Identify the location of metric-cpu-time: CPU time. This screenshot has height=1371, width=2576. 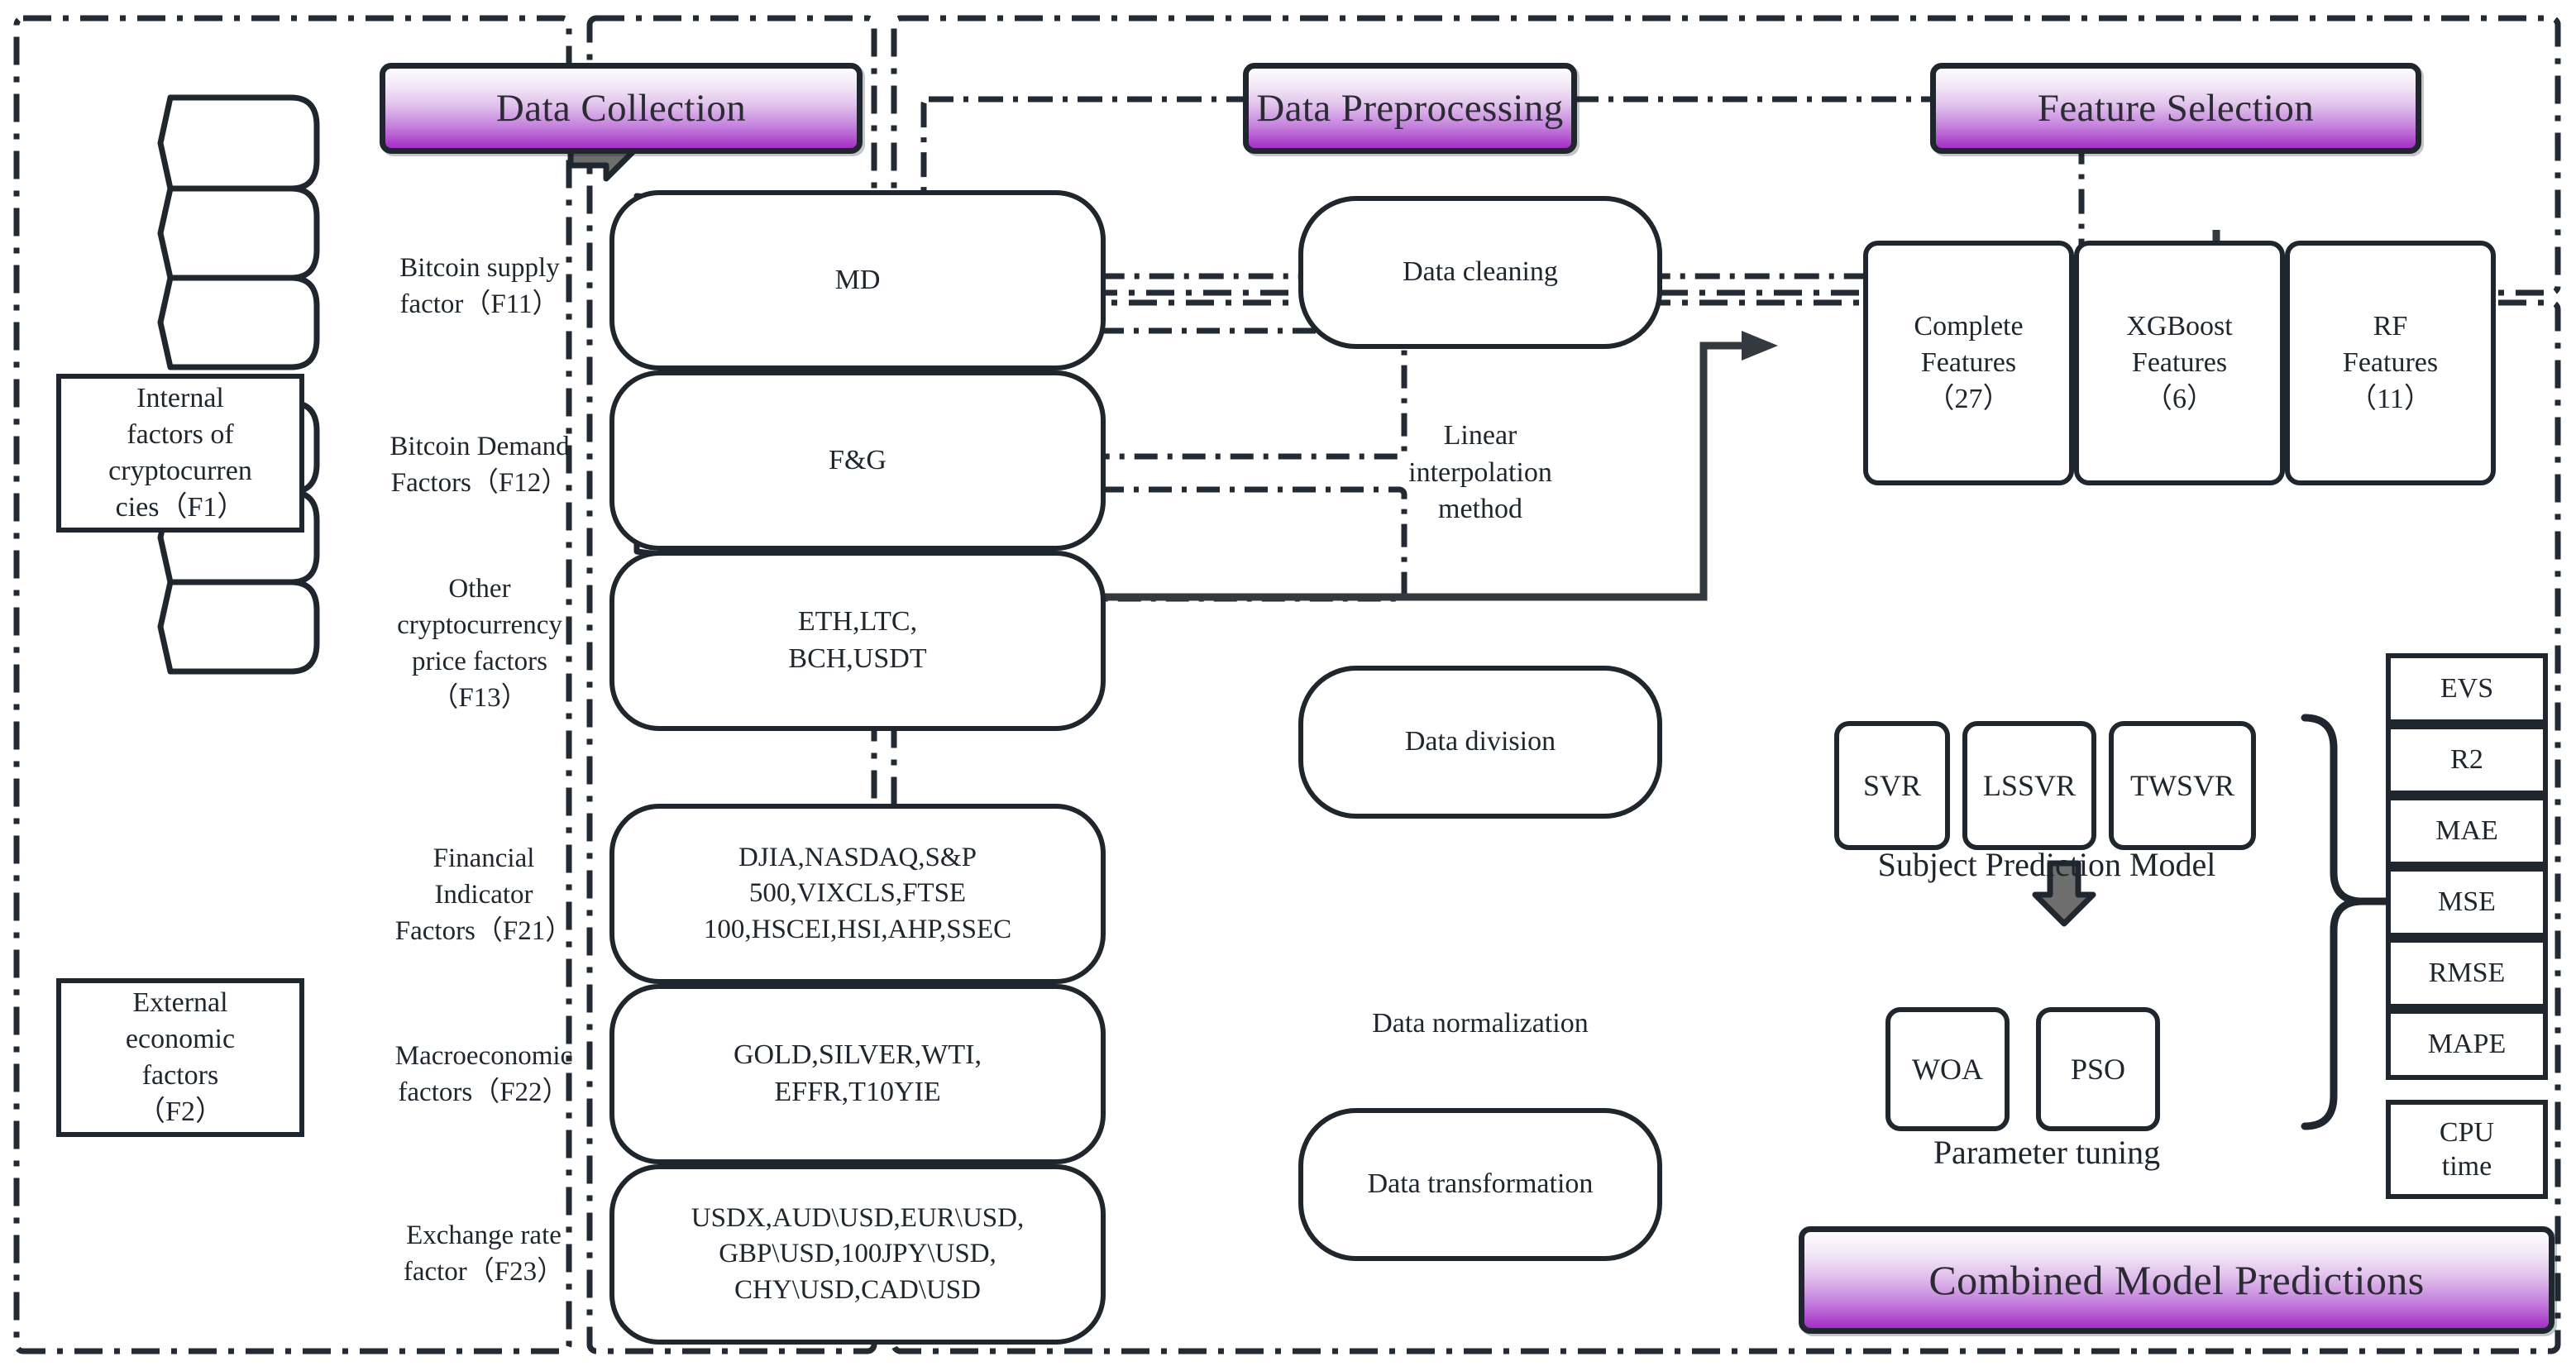
(2467, 1149).